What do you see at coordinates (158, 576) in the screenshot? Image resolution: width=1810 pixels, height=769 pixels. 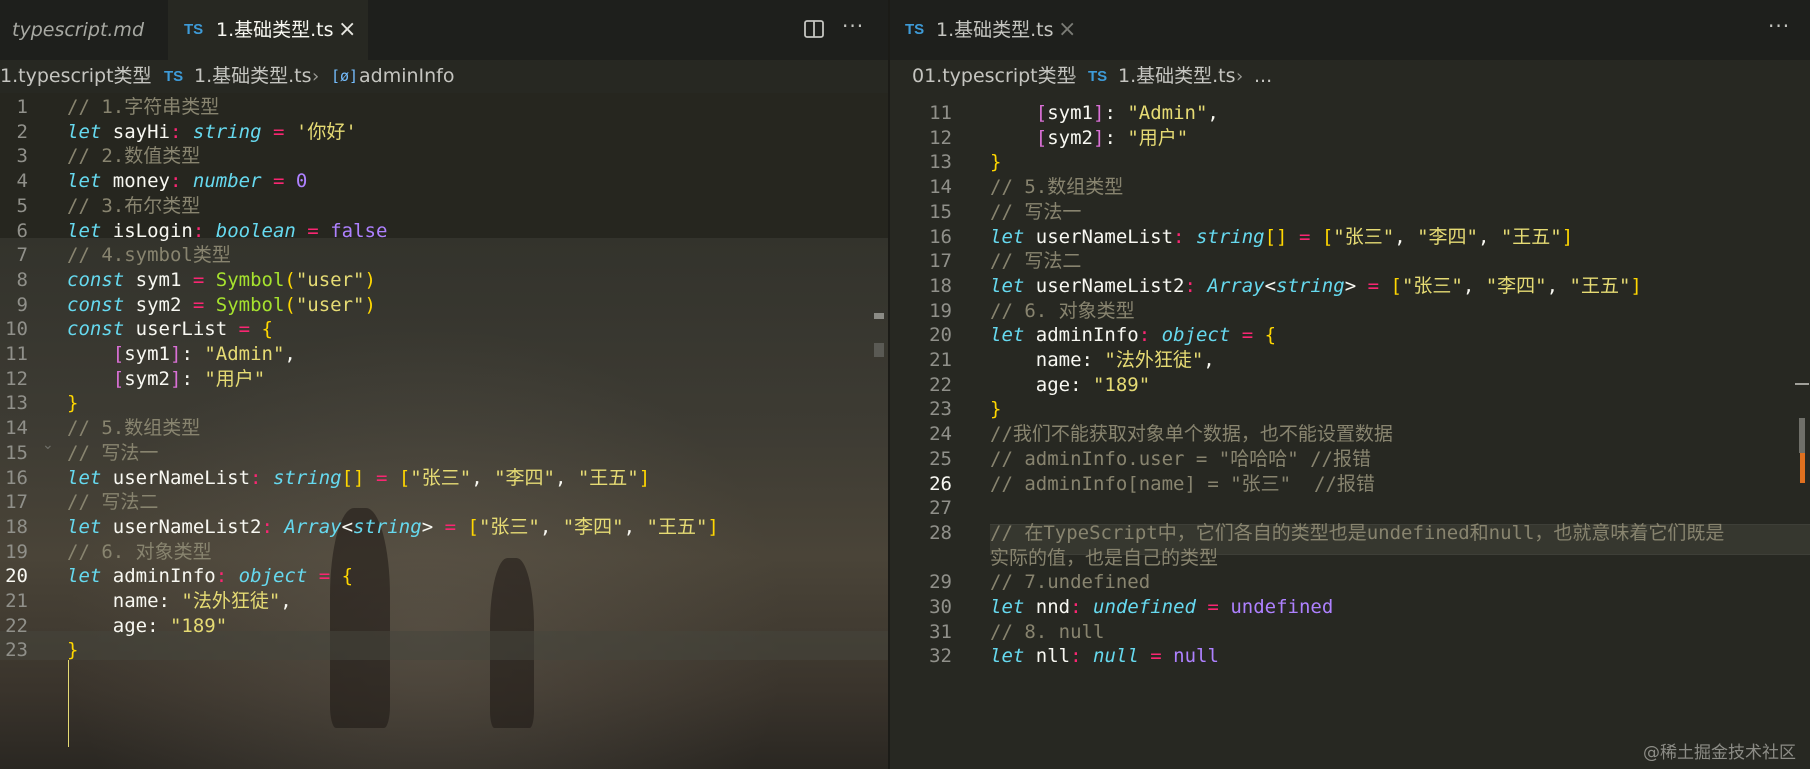 I see `code-token: adminInfo` at bounding box center [158, 576].